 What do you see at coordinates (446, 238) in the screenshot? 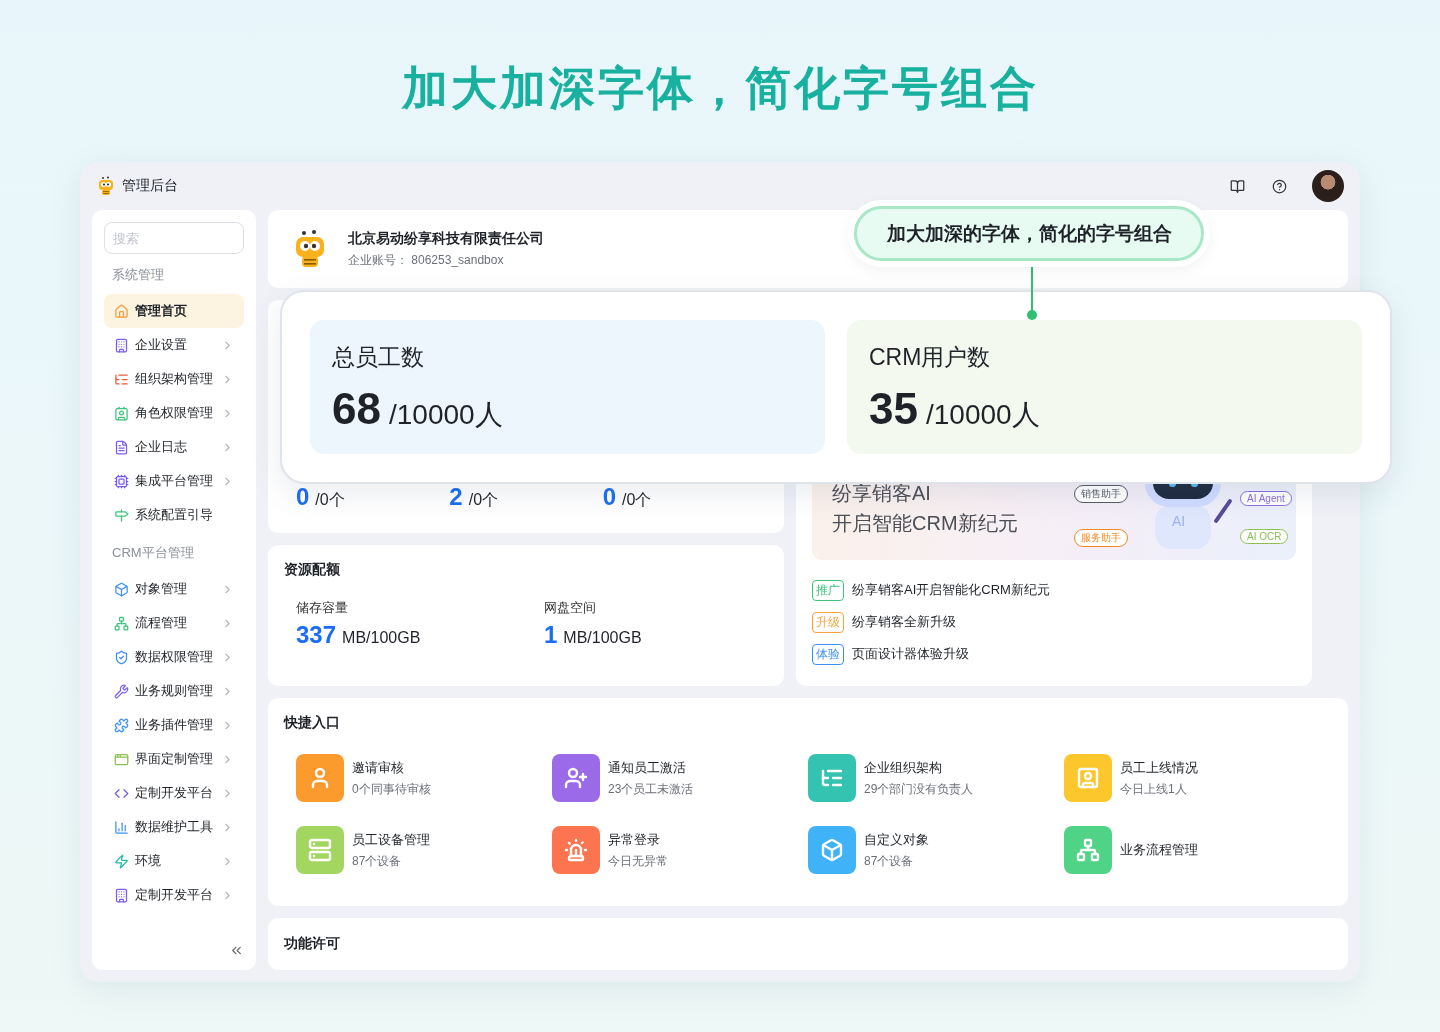
I see `company-name: 北京易动纷享科技有限责任公司` at bounding box center [446, 238].